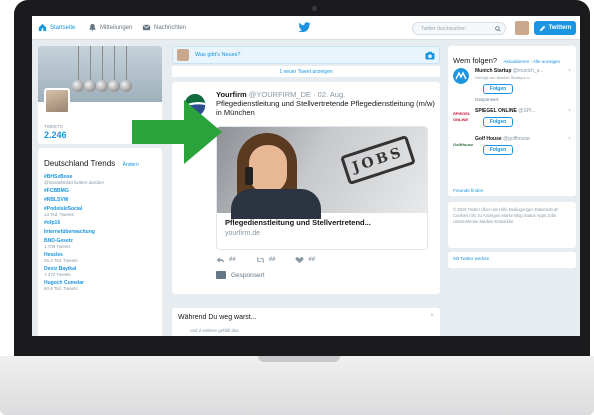 The image size is (594, 415). What do you see at coordinates (463, 144) in the screenshot?
I see `golf-house-logo: GolfHouse` at bounding box center [463, 144].